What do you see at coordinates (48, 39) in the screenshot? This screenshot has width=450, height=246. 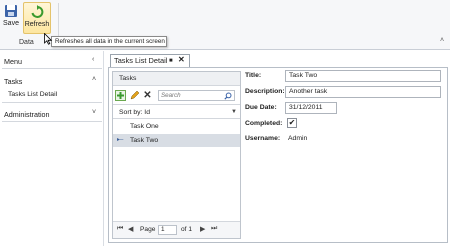 I see `mouse-cursor-icon` at bounding box center [48, 39].